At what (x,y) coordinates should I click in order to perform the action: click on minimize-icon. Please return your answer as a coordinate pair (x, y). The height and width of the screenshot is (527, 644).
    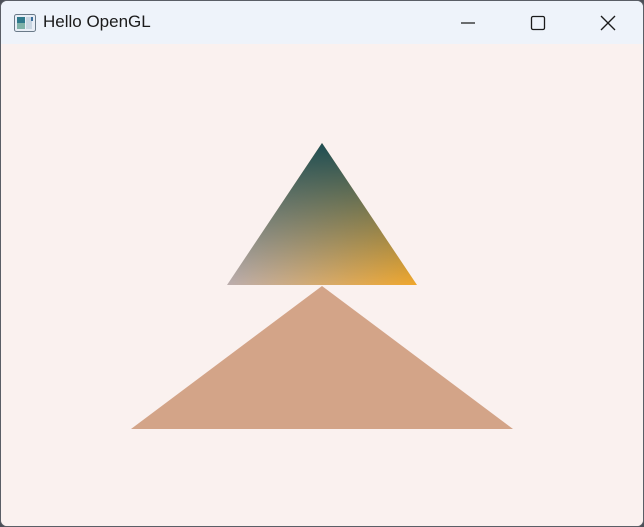
    Looking at the image, I should click on (468, 23).